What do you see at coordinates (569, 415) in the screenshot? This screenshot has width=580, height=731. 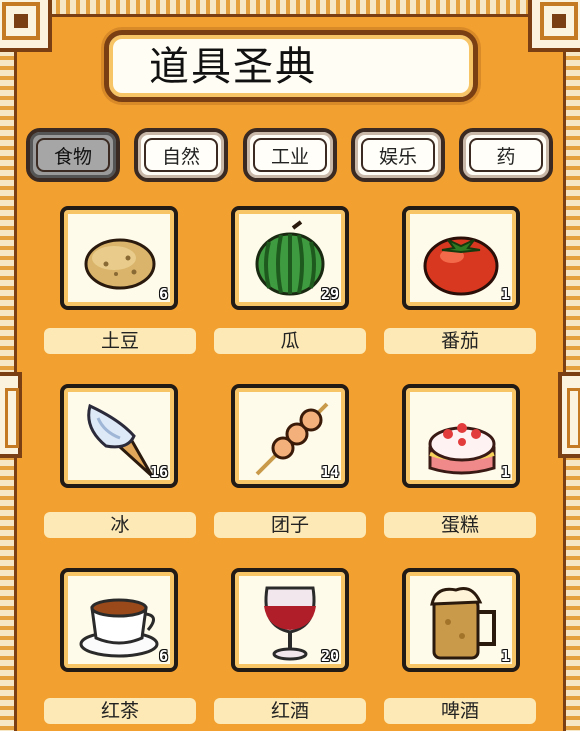 I see `side-ornament-right` at bounding box center [569, 415].